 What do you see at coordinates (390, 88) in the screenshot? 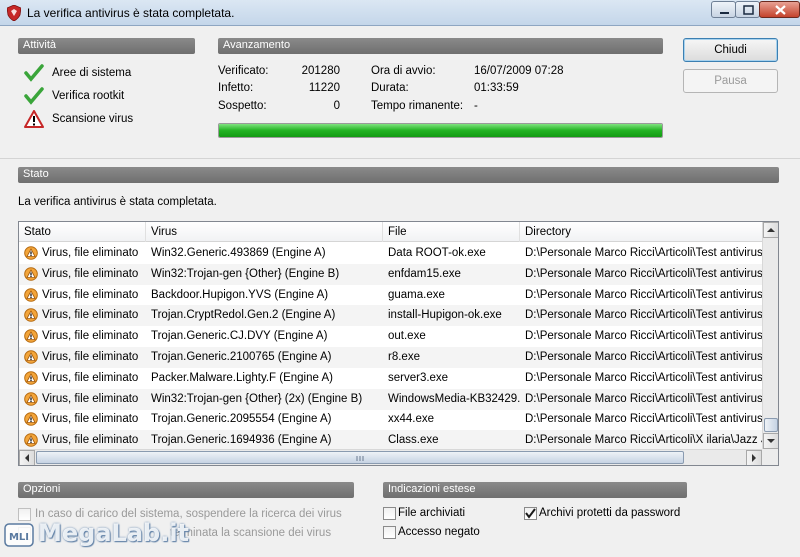
I see `duration-label: Durata:` at bounding box center [390, 88].